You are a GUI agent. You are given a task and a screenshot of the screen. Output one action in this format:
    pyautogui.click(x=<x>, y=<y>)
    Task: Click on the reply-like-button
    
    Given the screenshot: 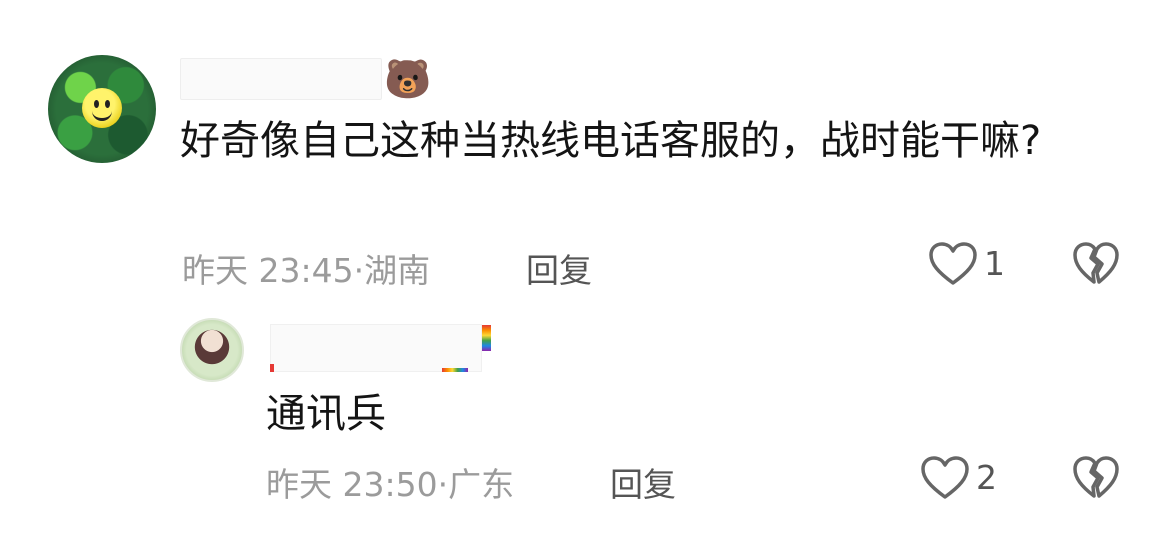 What is the action you would take?
    pyautogui.click(x=945, y=478)
    